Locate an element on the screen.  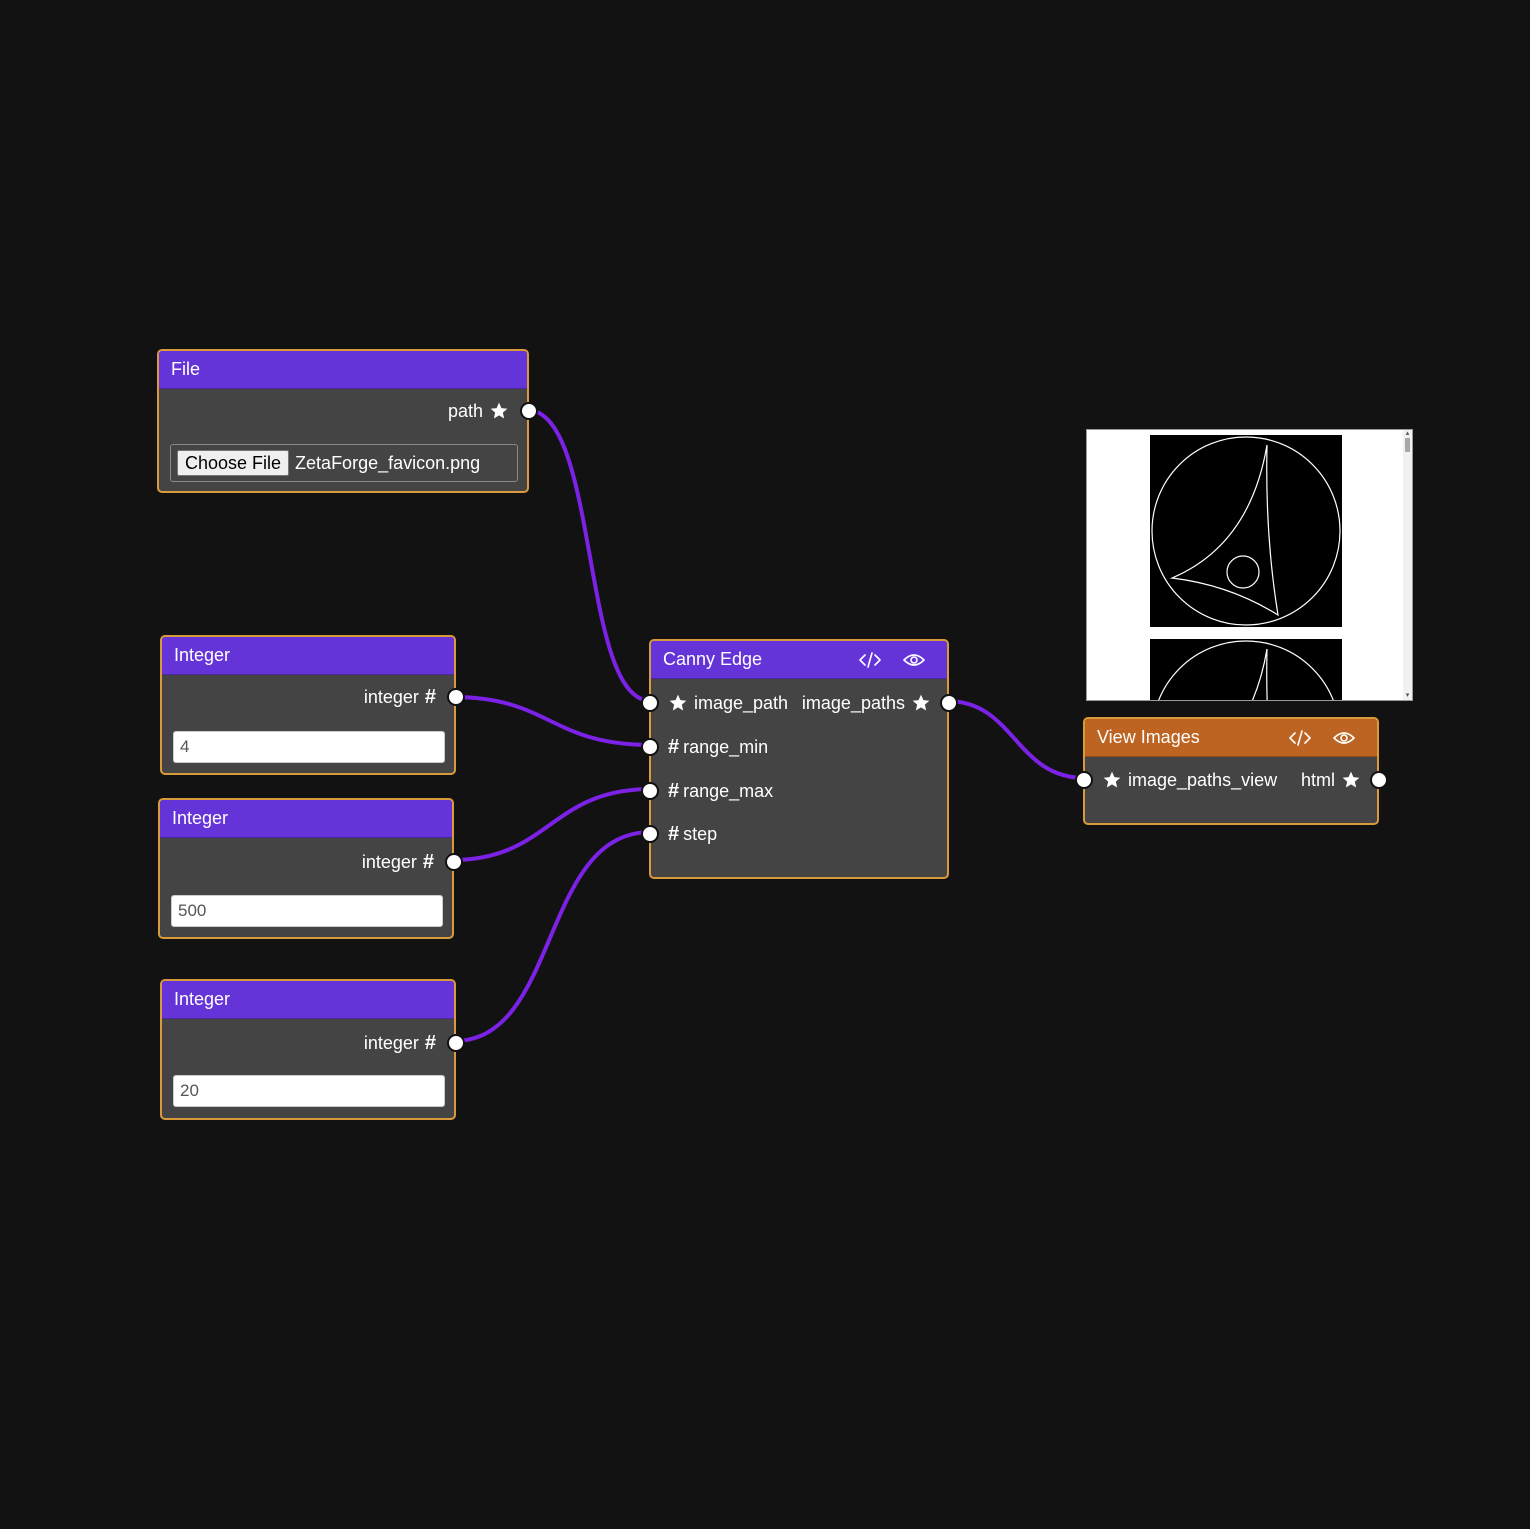
input-port-range-min: # range_min is located at coordinates (705, 747).